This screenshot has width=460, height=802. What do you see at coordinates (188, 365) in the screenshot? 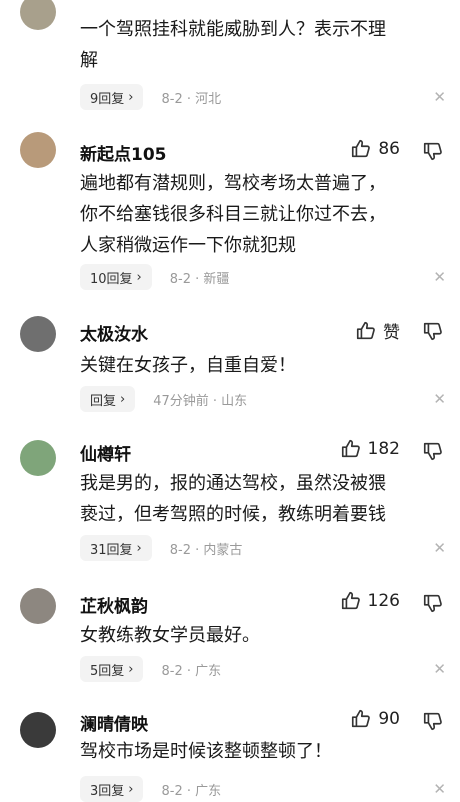
I see `comment-text-line: 关键在女孩子，自重自爱！` at bounding box center [188, 365].